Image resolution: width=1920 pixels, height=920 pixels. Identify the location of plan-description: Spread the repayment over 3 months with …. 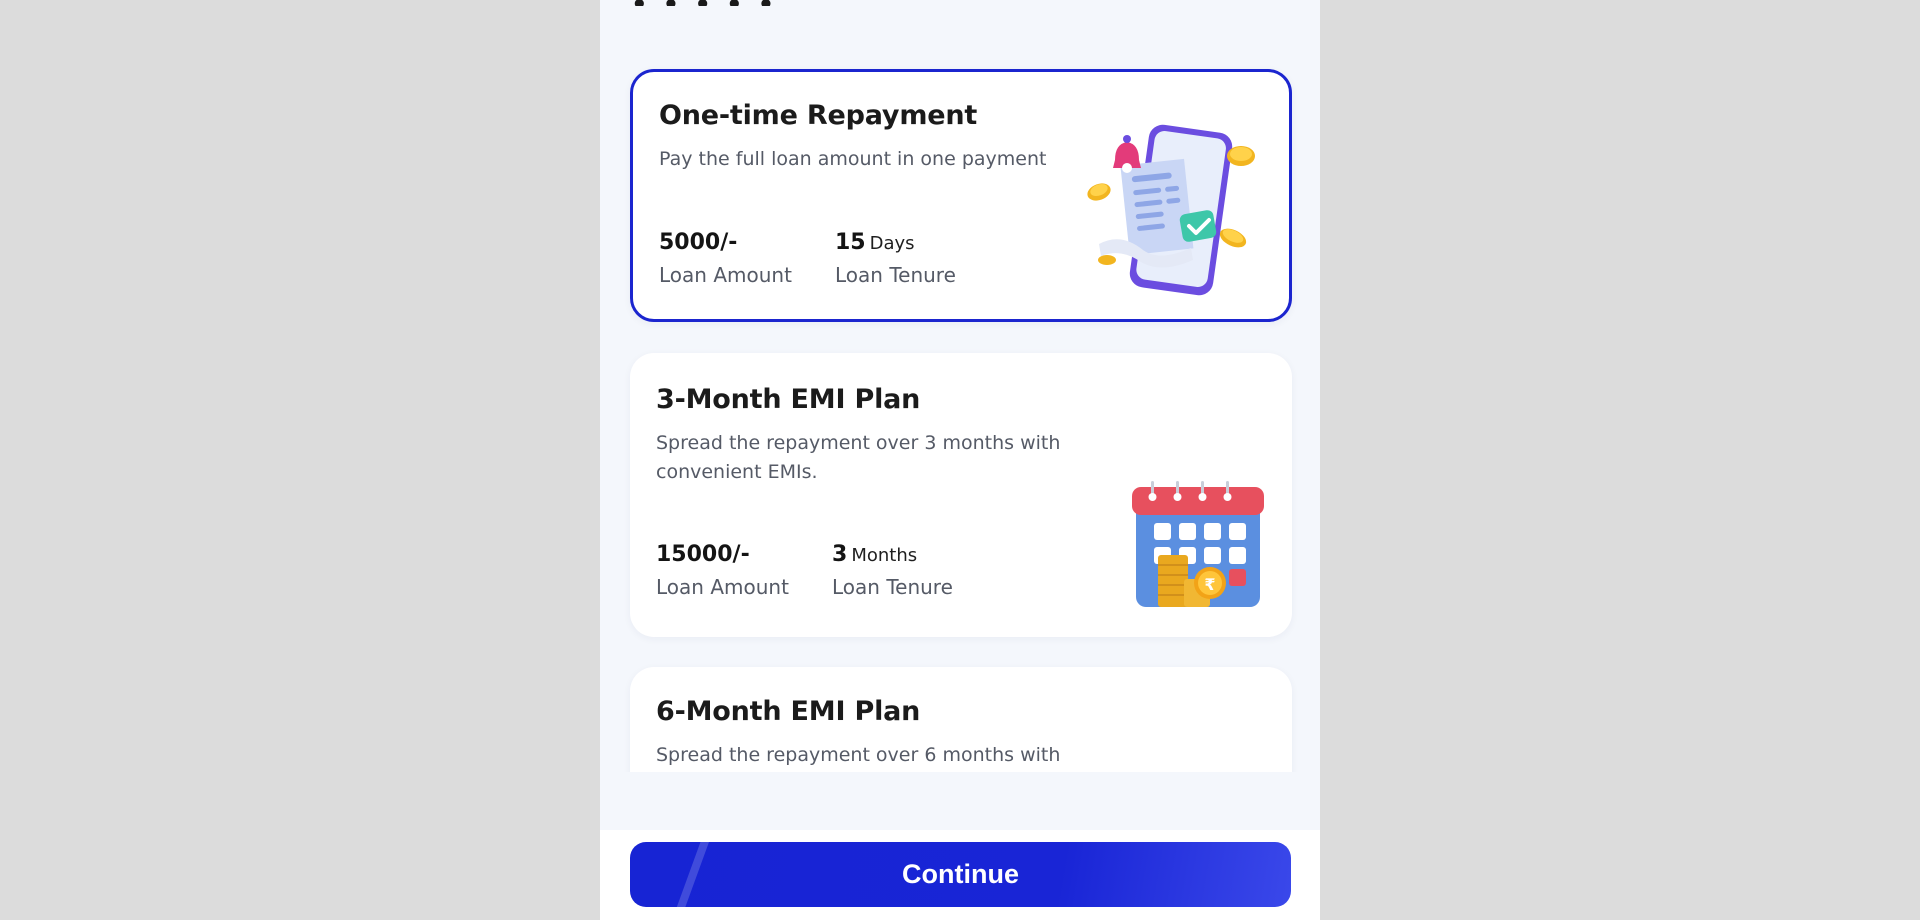
(858, 457).